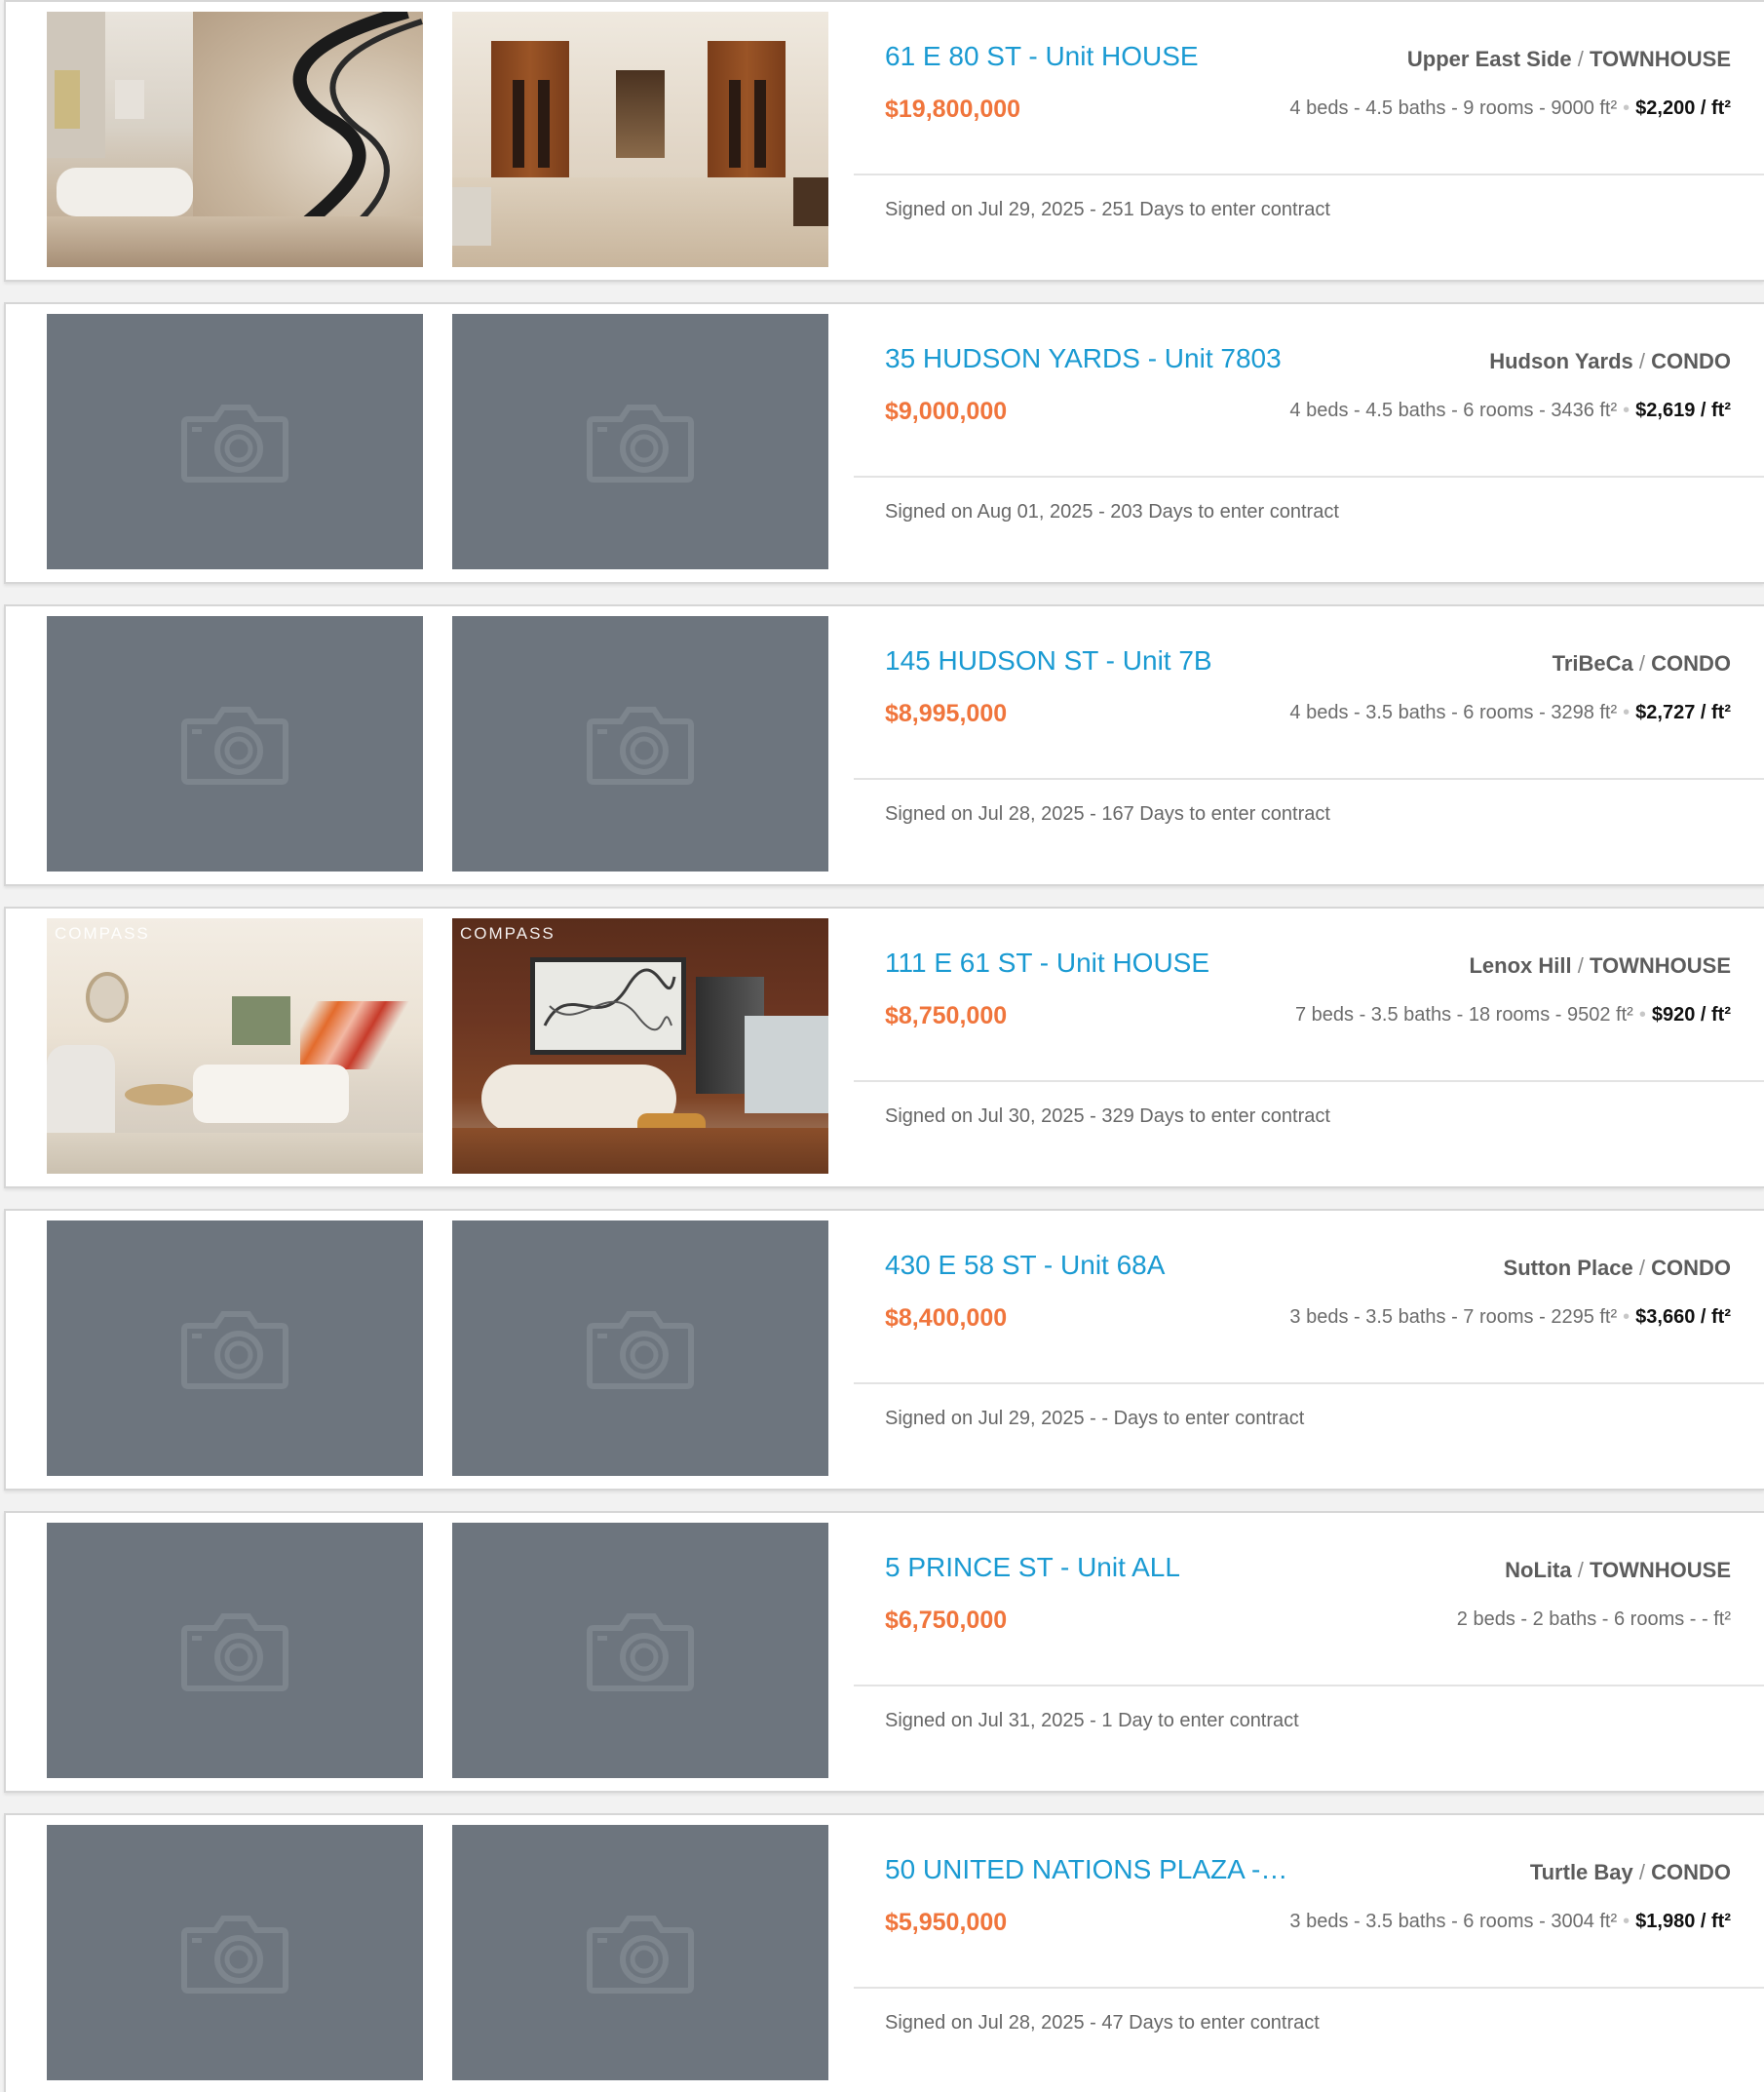 Image resolution: width=1764 pixels, height=2092 pixels. What do you see at coordinates (1691, 1015) in the screenshot?
I see `price-per-sqft: $920 / ft²` at bounding box center [1691, 1015].